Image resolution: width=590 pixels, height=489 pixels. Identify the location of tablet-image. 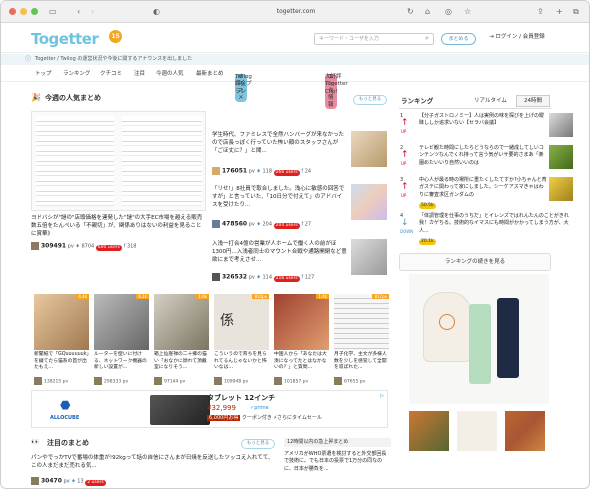
(180, 410).